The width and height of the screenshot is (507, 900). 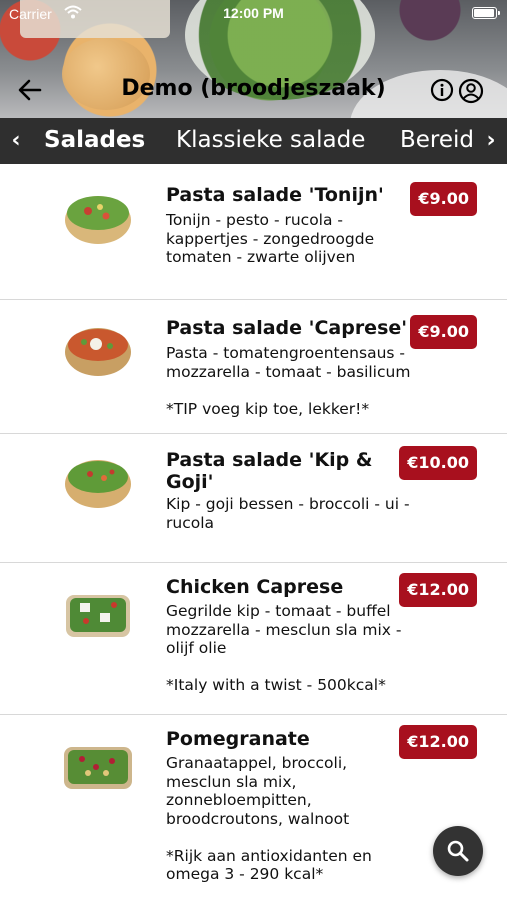 I want to click on item-name: Pasta salade 'Caprese', so click(x=287, y=328).